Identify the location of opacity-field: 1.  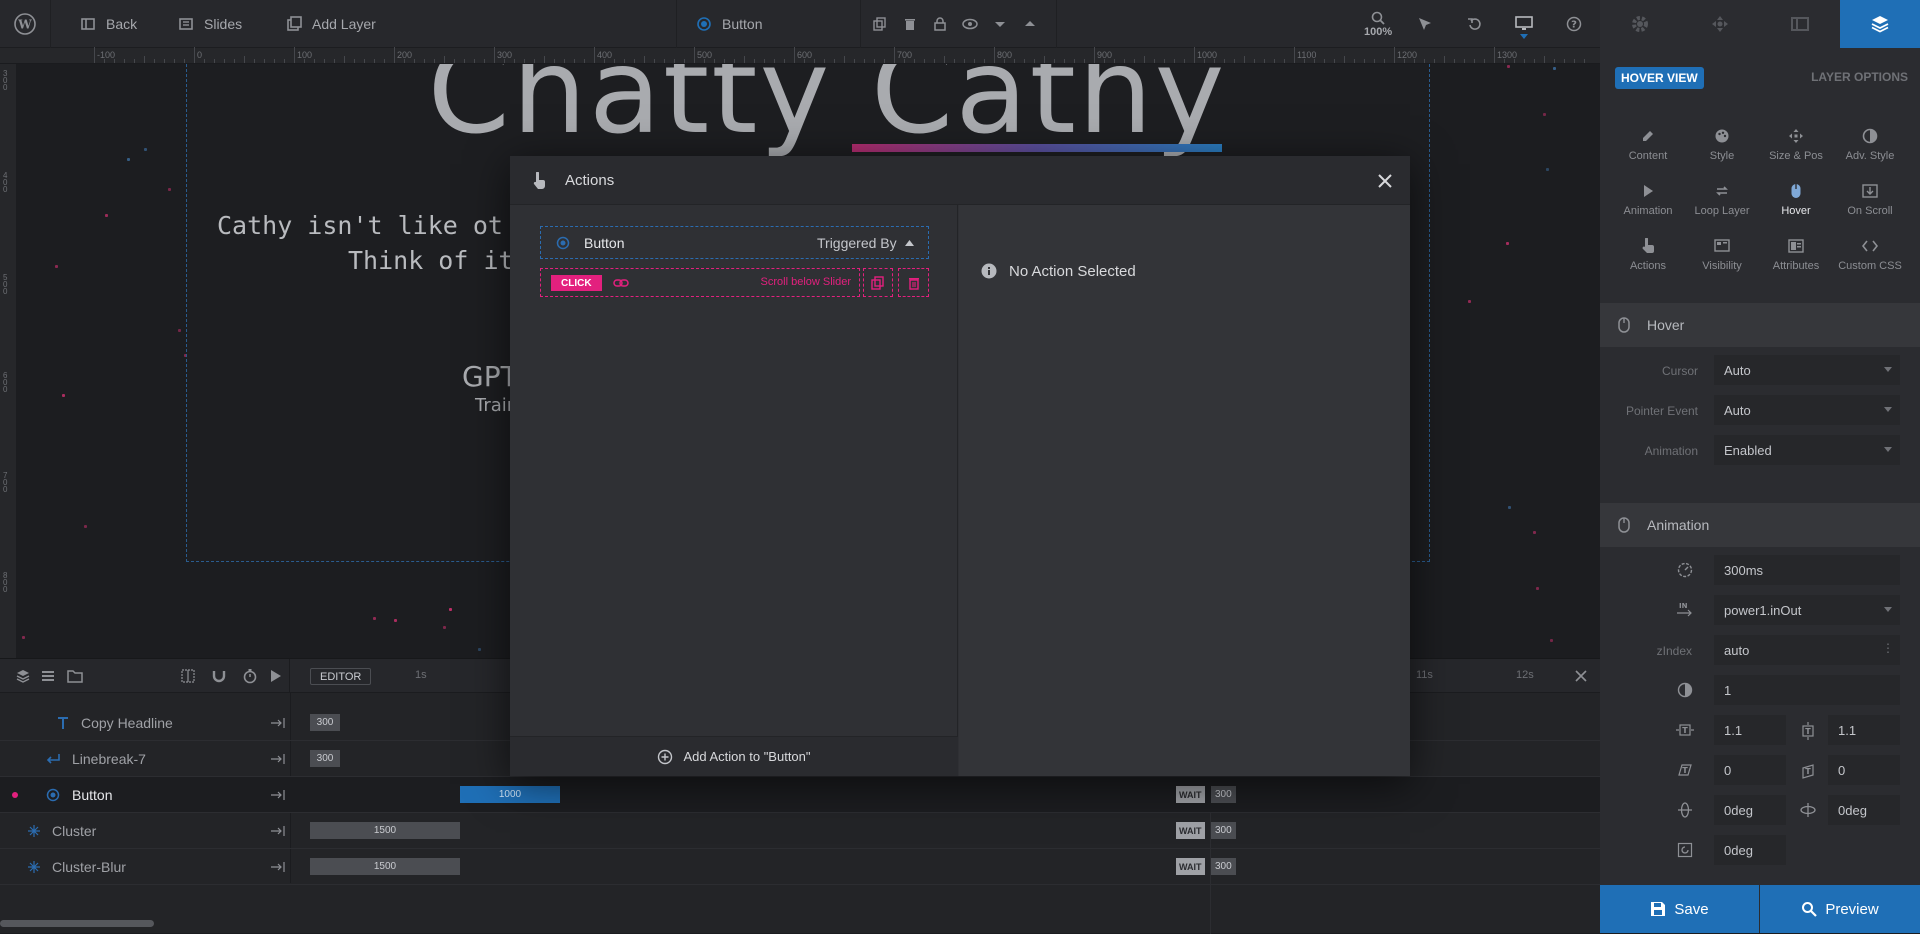
(1807, 690).